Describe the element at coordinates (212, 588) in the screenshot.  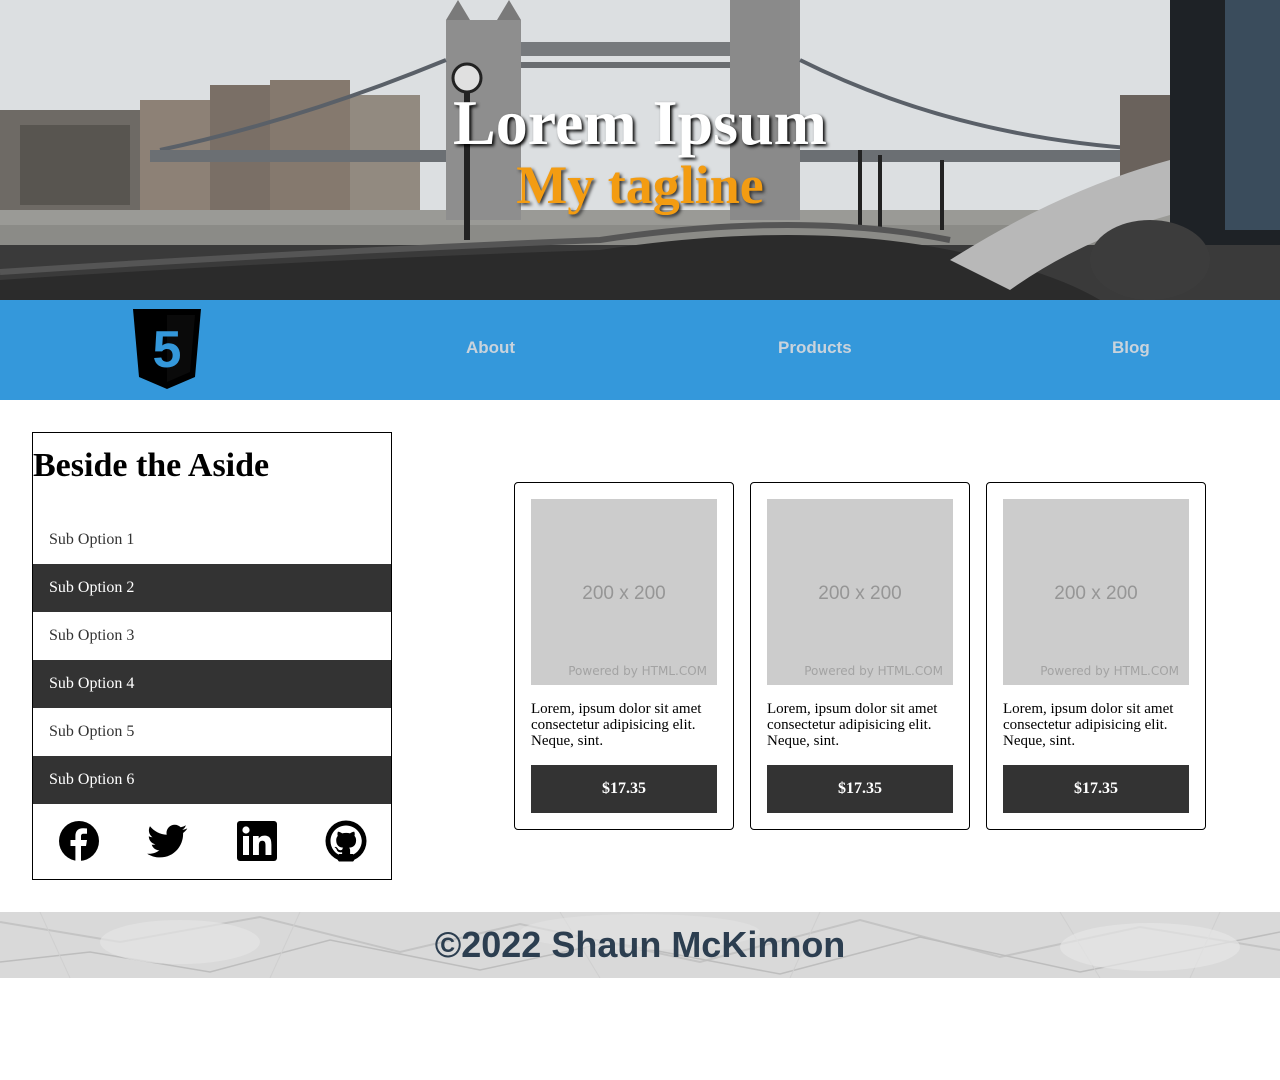
I see `sidebar-item-2: Sub Option 2` at that location.